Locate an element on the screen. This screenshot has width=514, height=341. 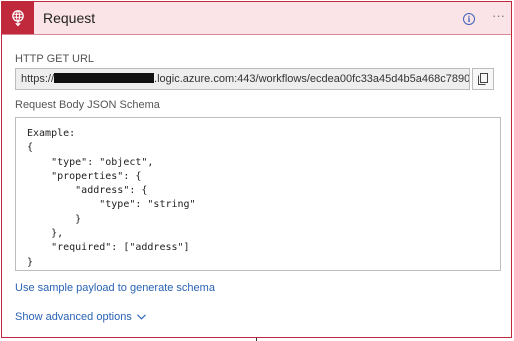
copy-url-button is located at coordinates (483, 79).